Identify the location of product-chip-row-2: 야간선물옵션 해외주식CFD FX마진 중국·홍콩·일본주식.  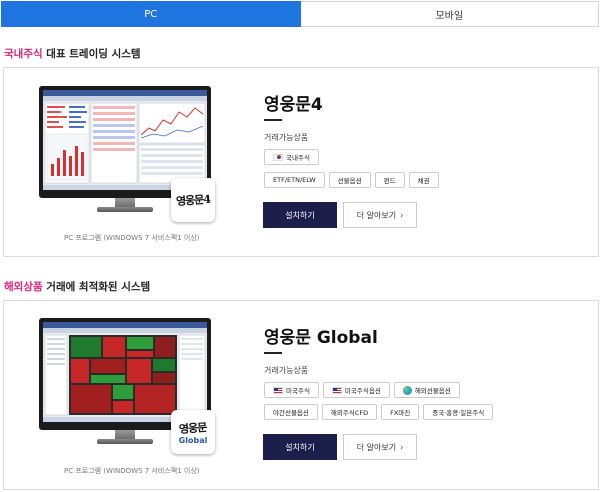
(379, 412).